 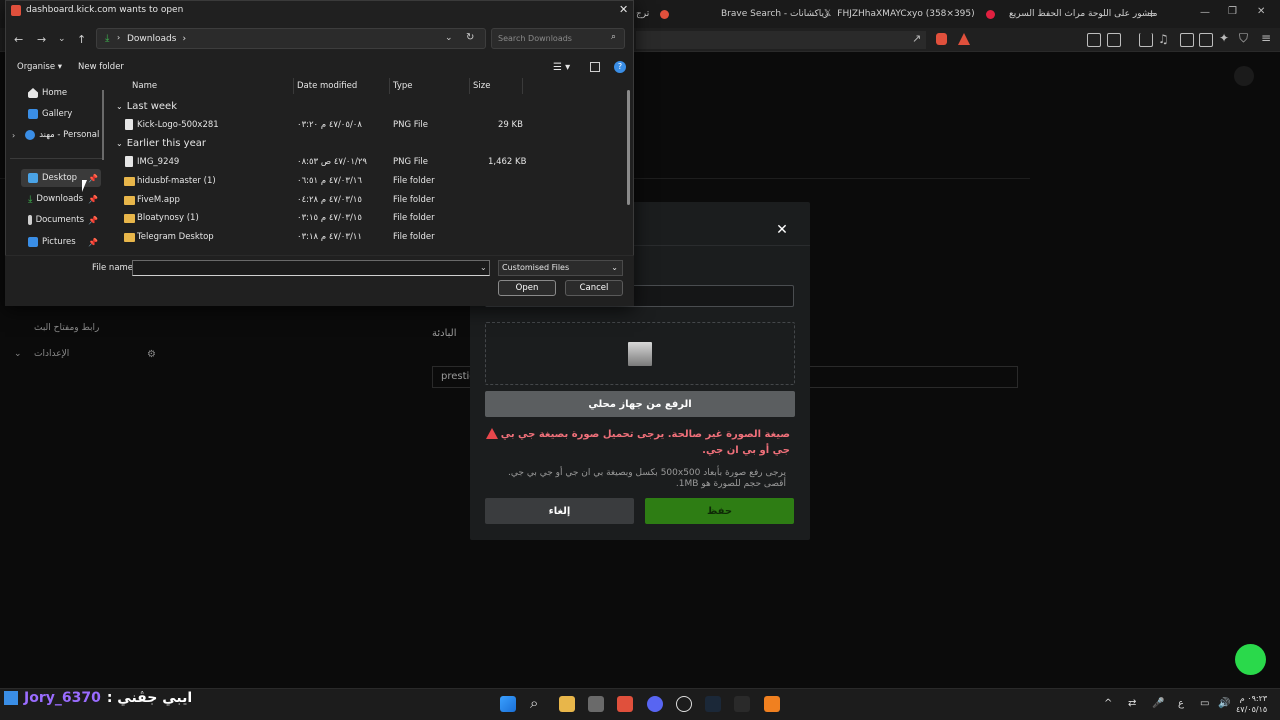 I want to click on sidebar-icon, so click(x=1187, y=40).